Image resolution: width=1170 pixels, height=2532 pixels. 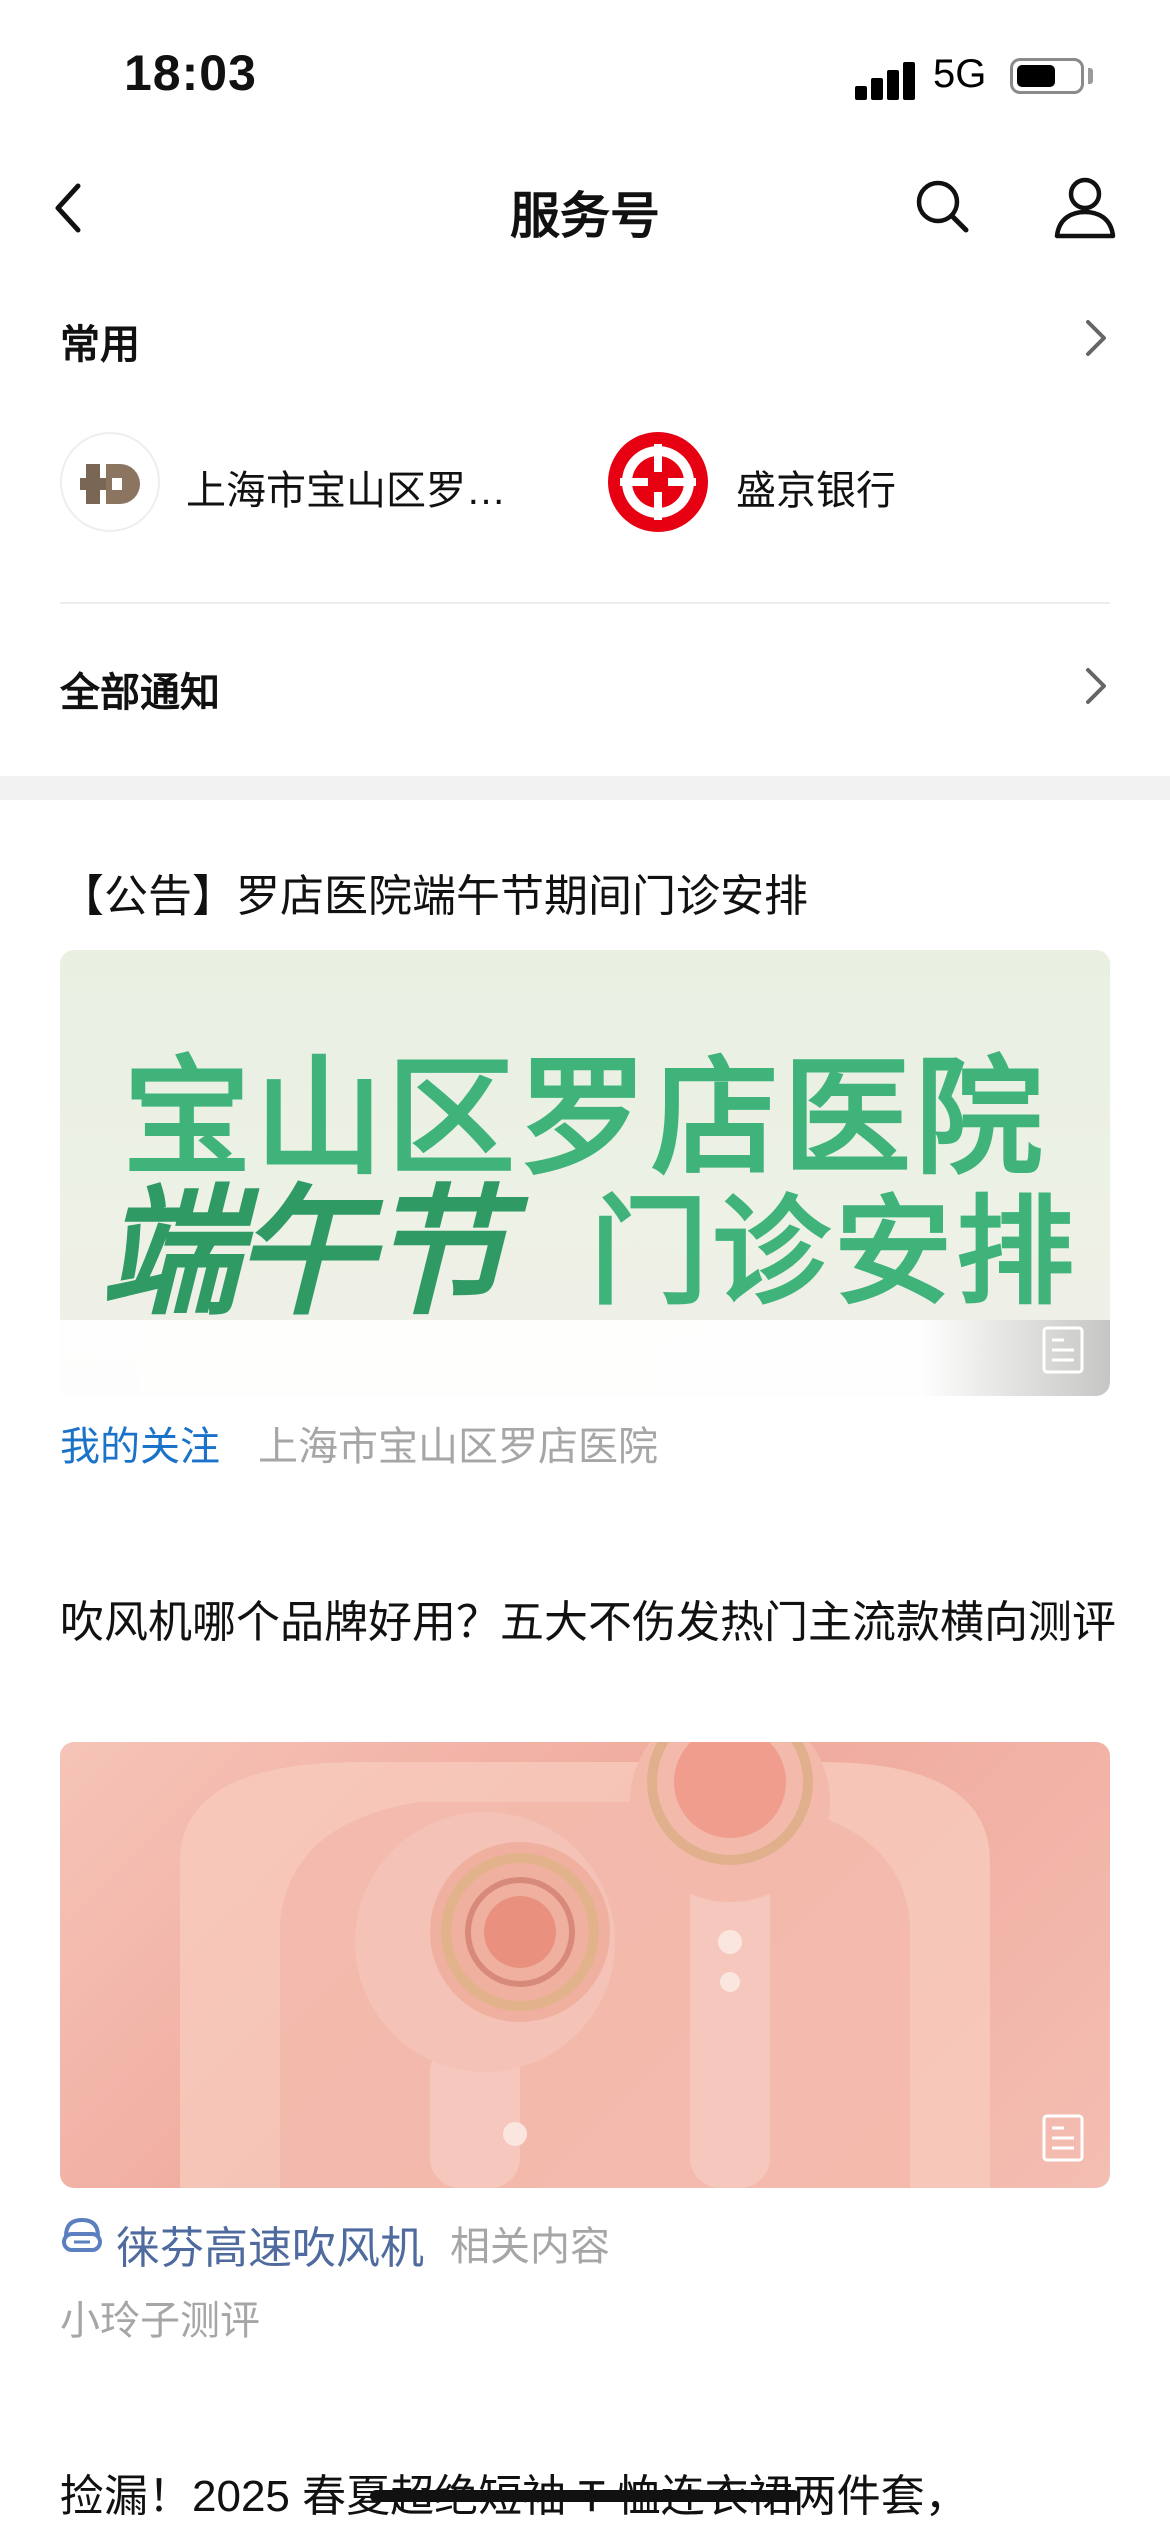 What do you see at coordinates (140, 1443) in the screenshot?
I see `followed-tag: 我的关注` at bounding box center [140, 1443].